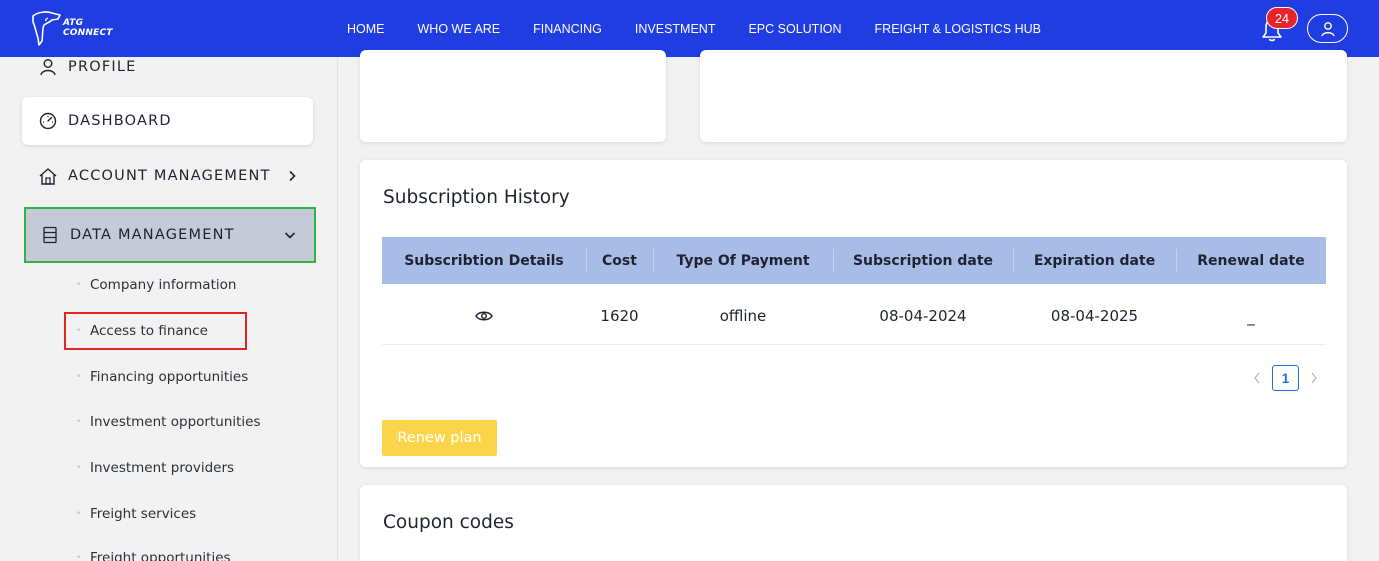 Image resolution: width=1379 pixels, height=561 pixels. Describe the element at coordinates (1094, 260) in the screenshot. I see `column-header: Expiration date` at that location.